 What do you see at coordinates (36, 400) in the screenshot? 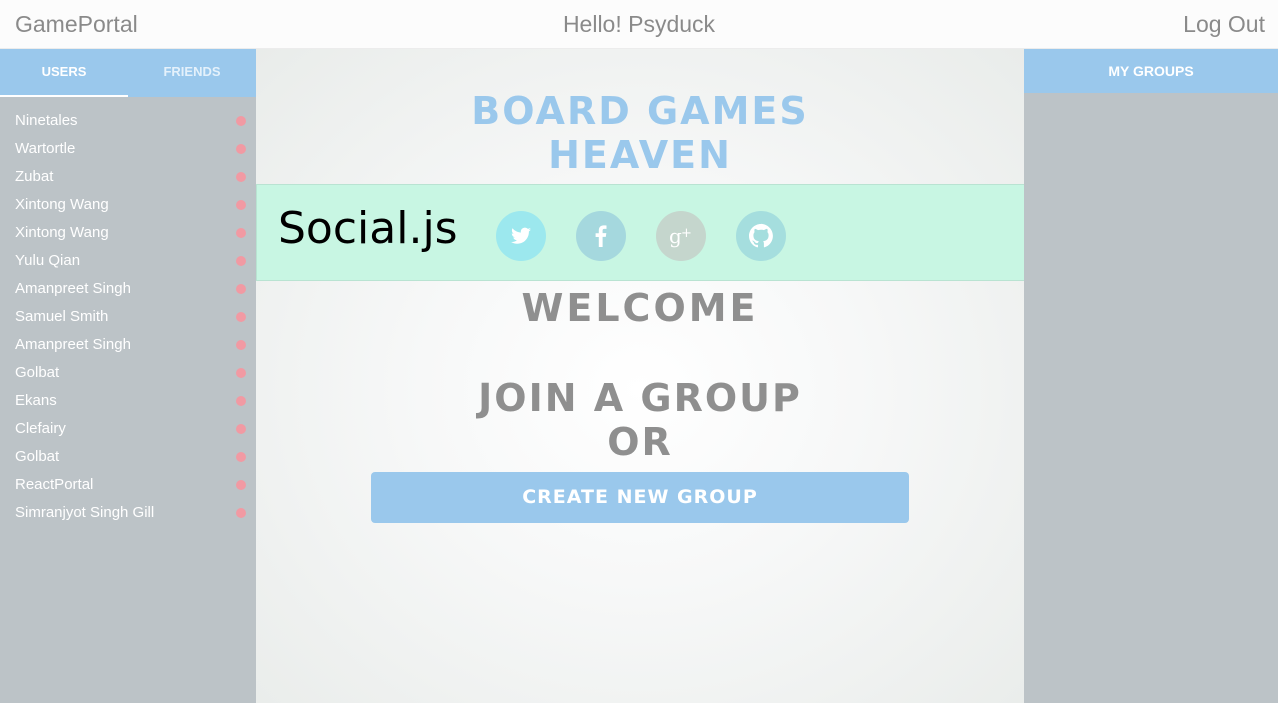
I see `user-name: Ekans` at bounding box center [36, 400].